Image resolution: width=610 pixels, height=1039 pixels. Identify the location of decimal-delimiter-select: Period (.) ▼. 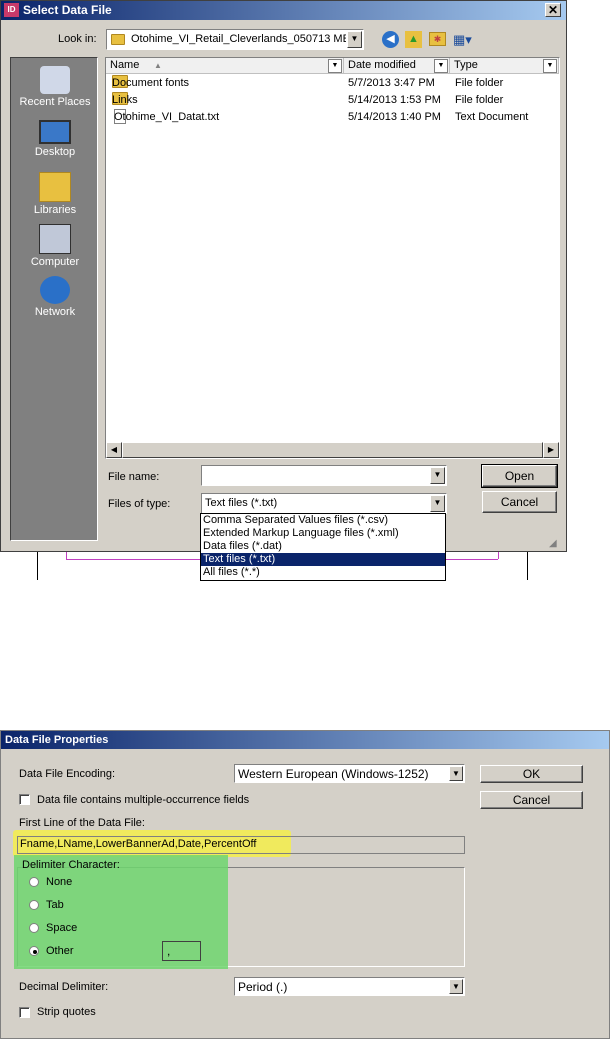
(349, 986).